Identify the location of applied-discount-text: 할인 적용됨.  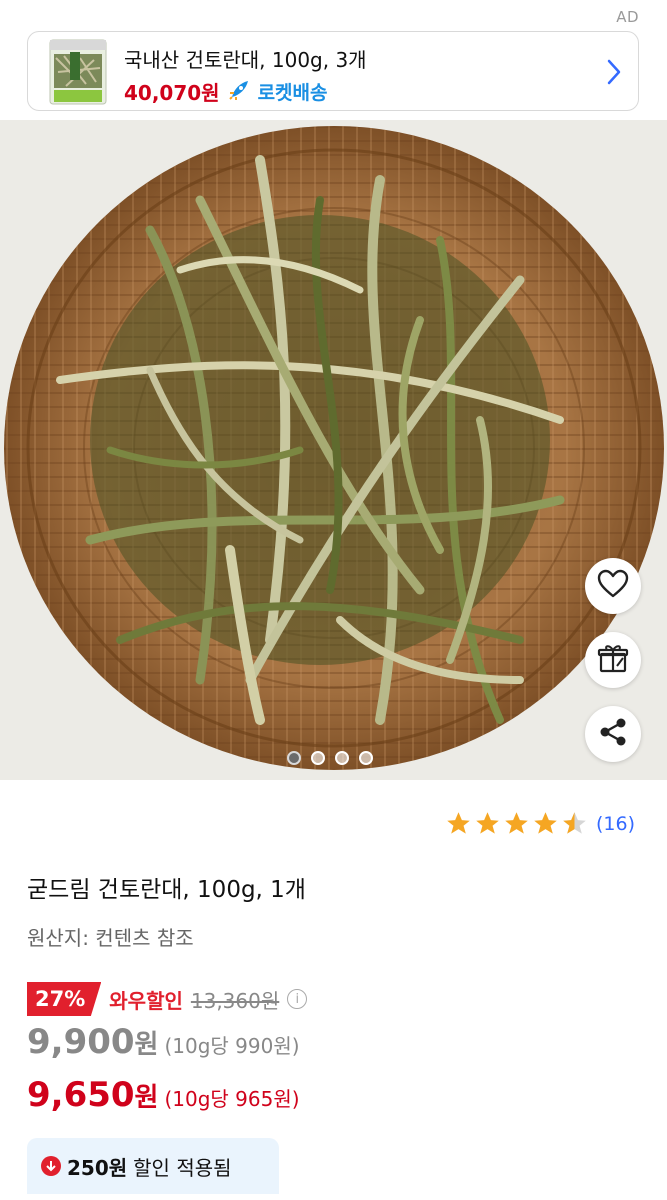
(182, 1167).